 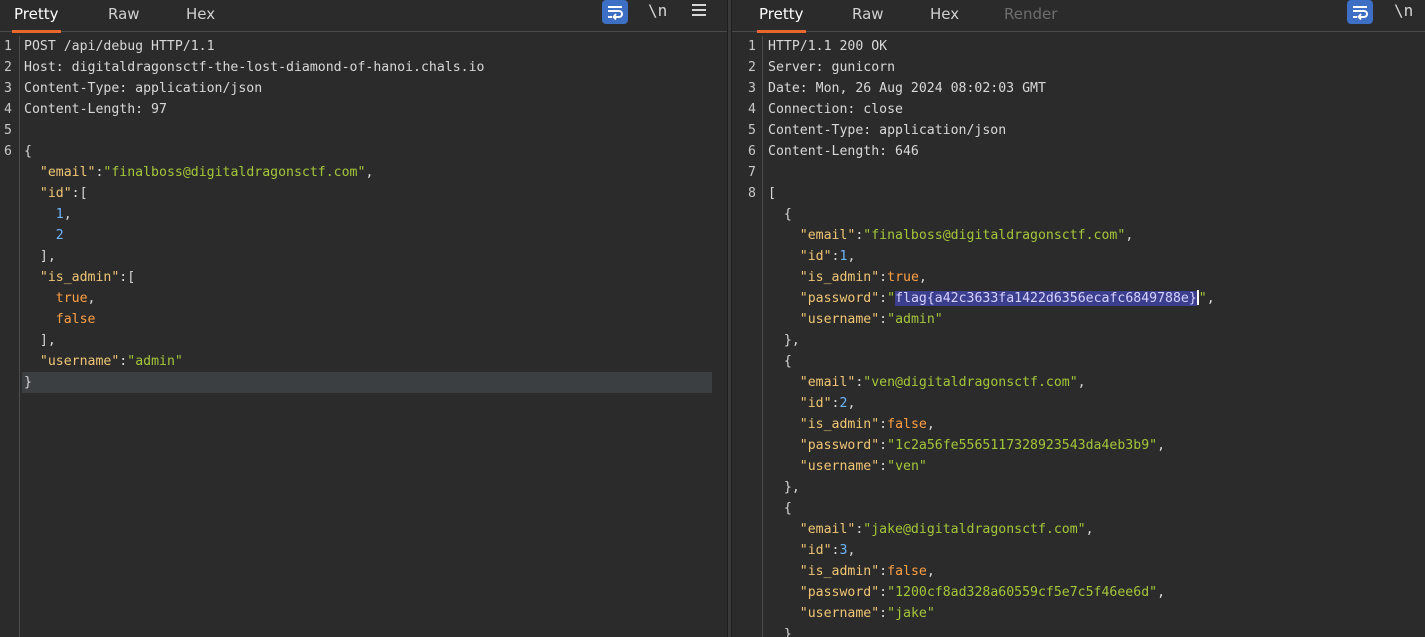 I want to click on line-number: 7, so click(x=752, y=172).